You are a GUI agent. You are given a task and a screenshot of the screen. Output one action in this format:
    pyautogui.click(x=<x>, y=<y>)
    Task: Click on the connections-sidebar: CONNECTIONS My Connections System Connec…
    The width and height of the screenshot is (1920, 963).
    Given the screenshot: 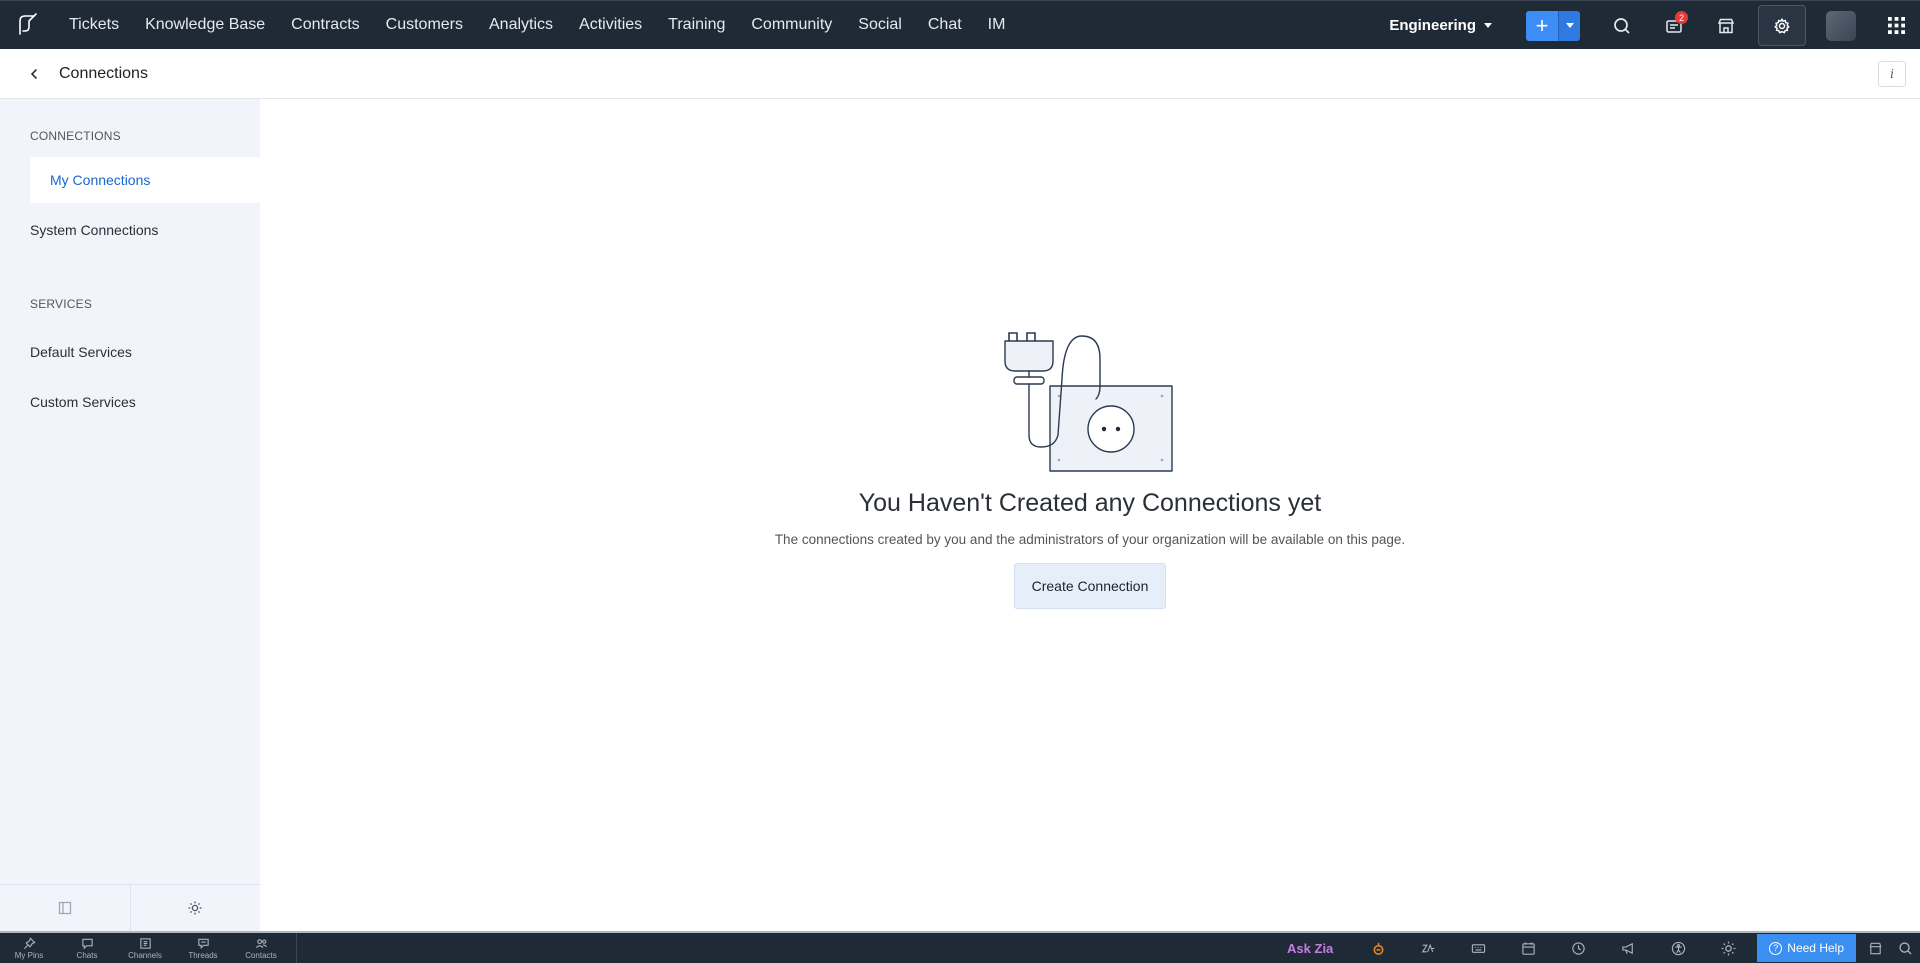 What is the action you would take?
    pyautogui.click(x=130, y=515)
    